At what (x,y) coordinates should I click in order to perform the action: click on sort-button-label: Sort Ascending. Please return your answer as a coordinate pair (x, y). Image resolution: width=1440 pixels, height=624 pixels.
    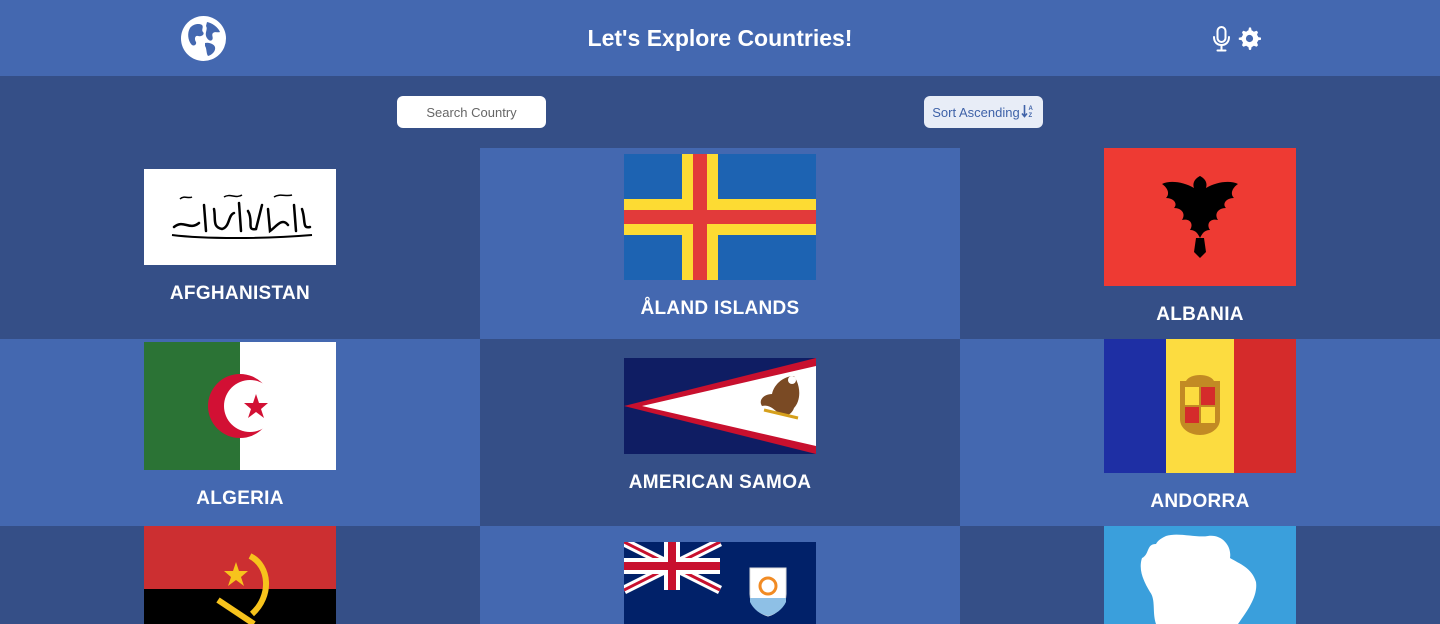
    Looking at the image, I should click on (976, 112).